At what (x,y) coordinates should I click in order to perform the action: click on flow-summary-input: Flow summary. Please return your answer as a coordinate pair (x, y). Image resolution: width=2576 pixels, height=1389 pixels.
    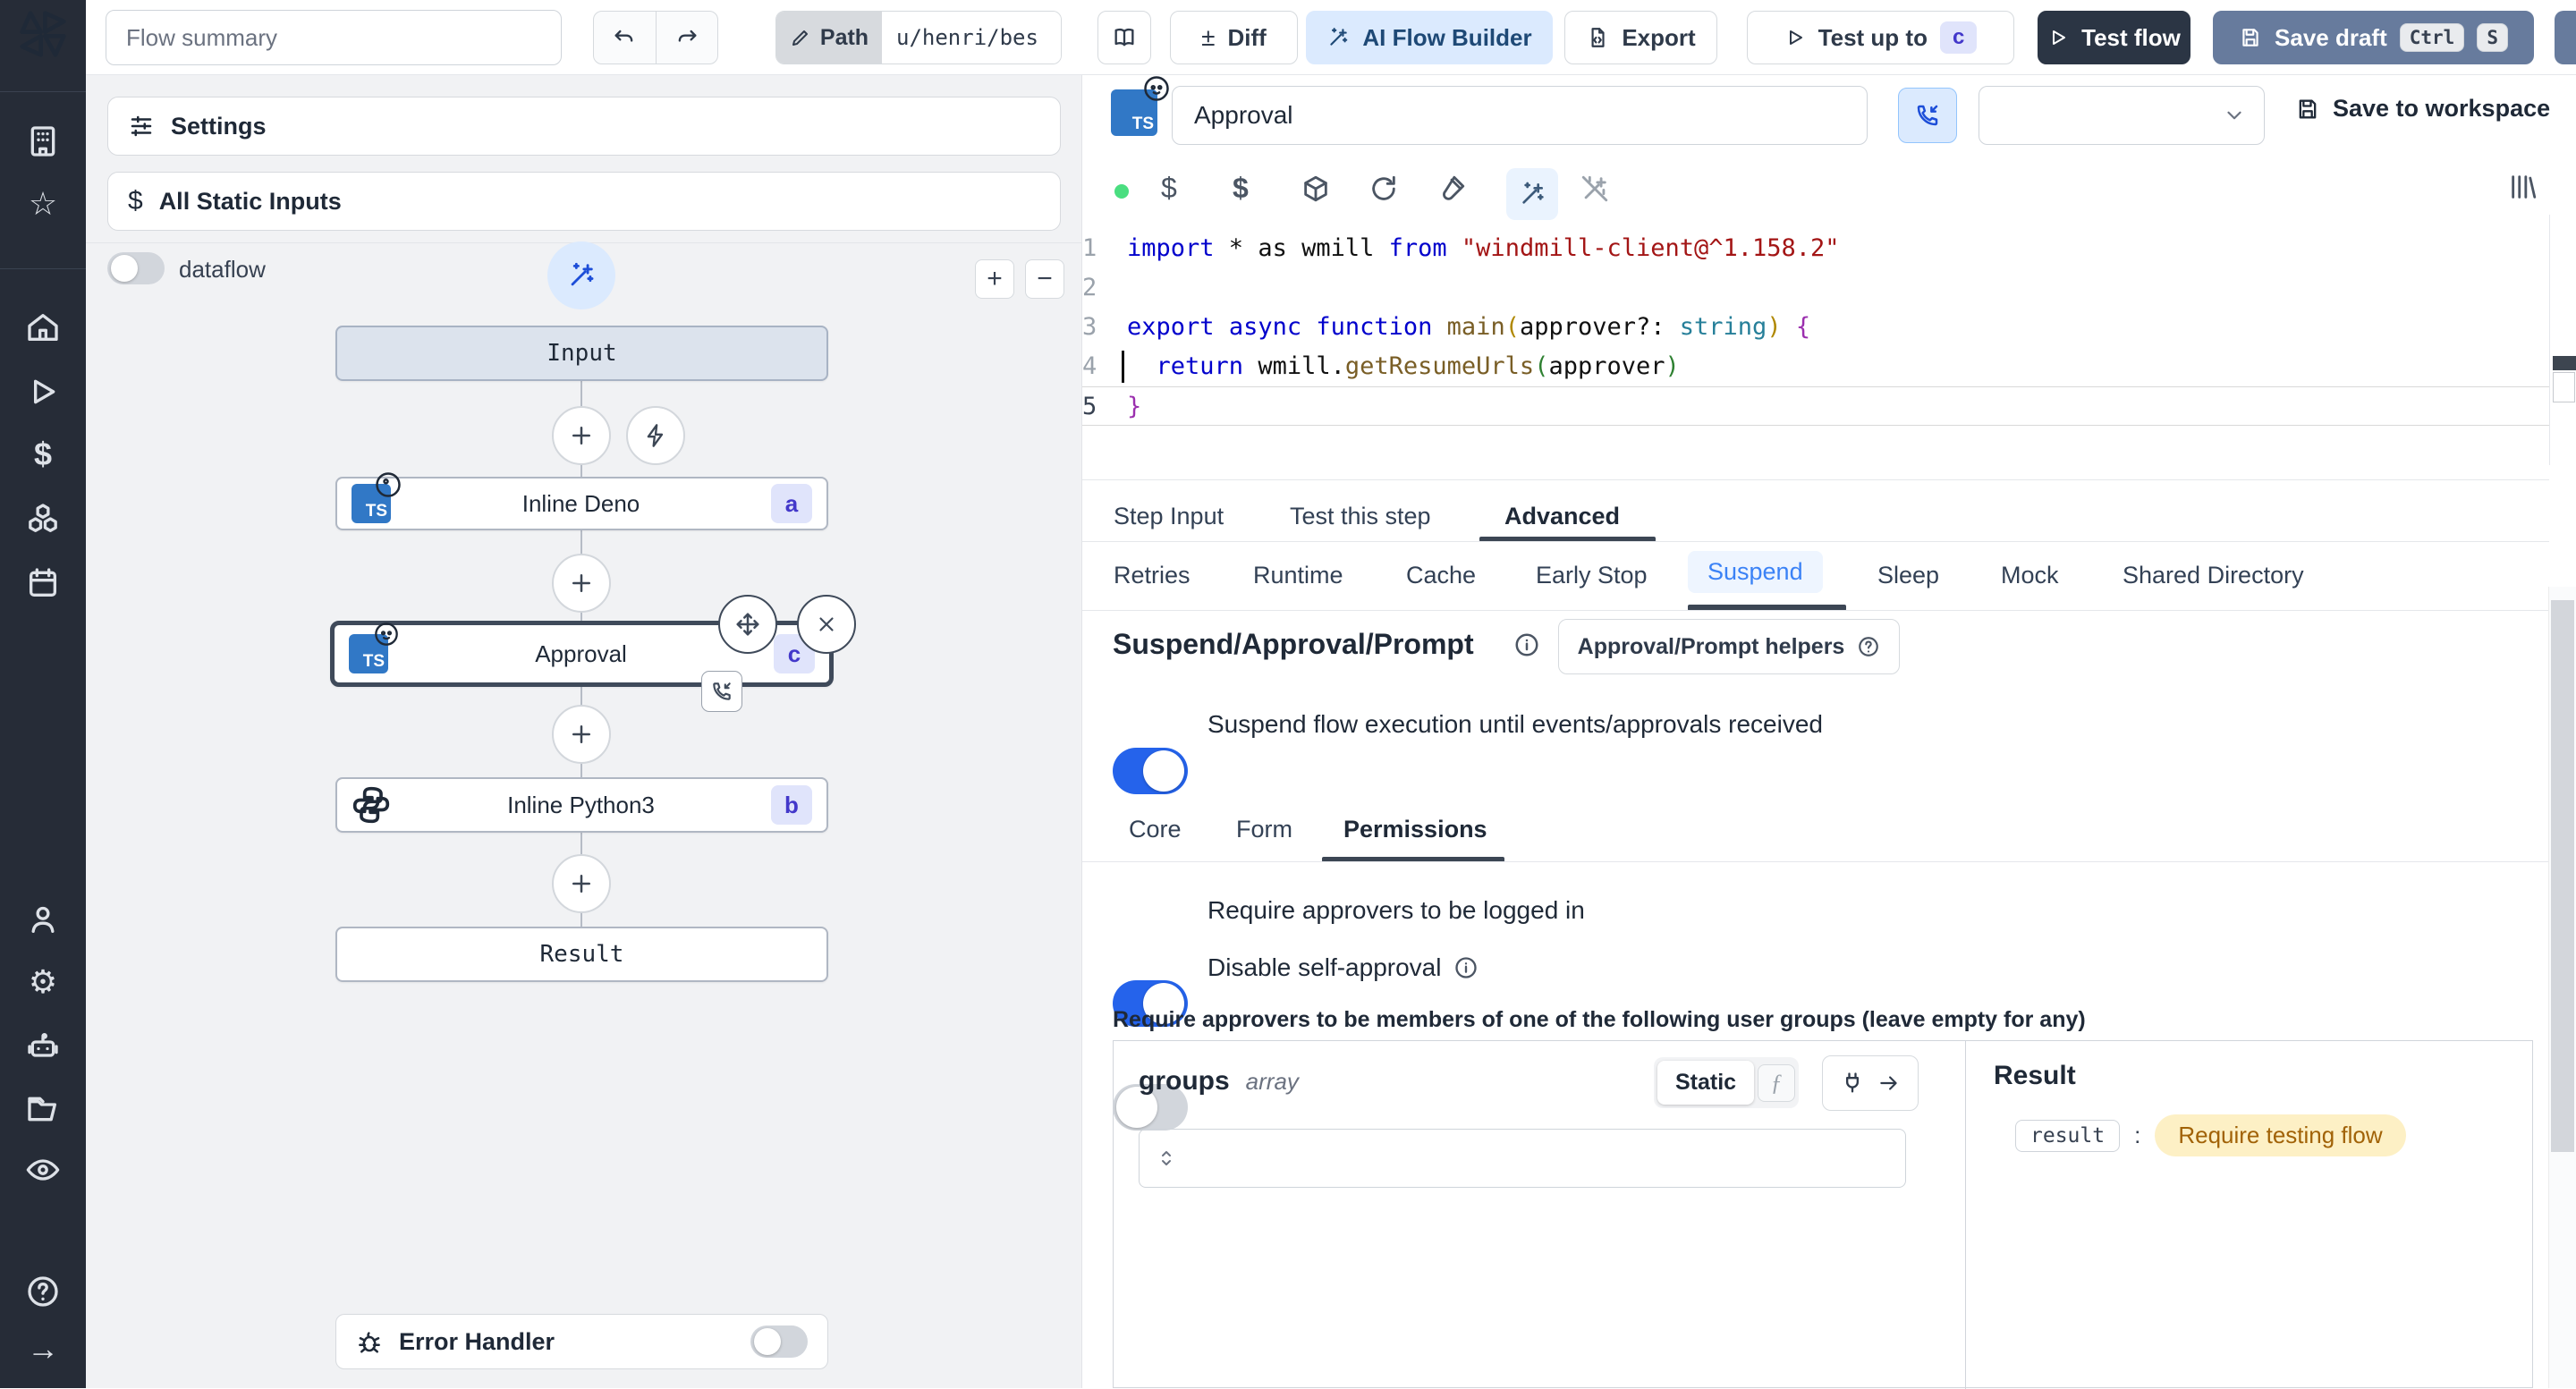
    Looking at the image, I should click on (334, 37).